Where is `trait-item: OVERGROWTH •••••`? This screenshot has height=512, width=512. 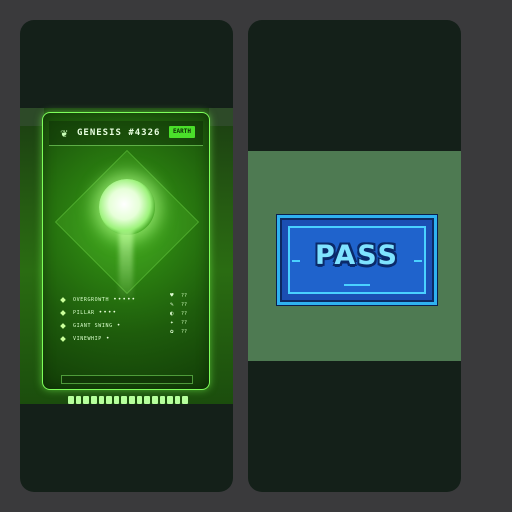 trait-item: OVERGROWTH ••••• is located at coordinates (110, 299).